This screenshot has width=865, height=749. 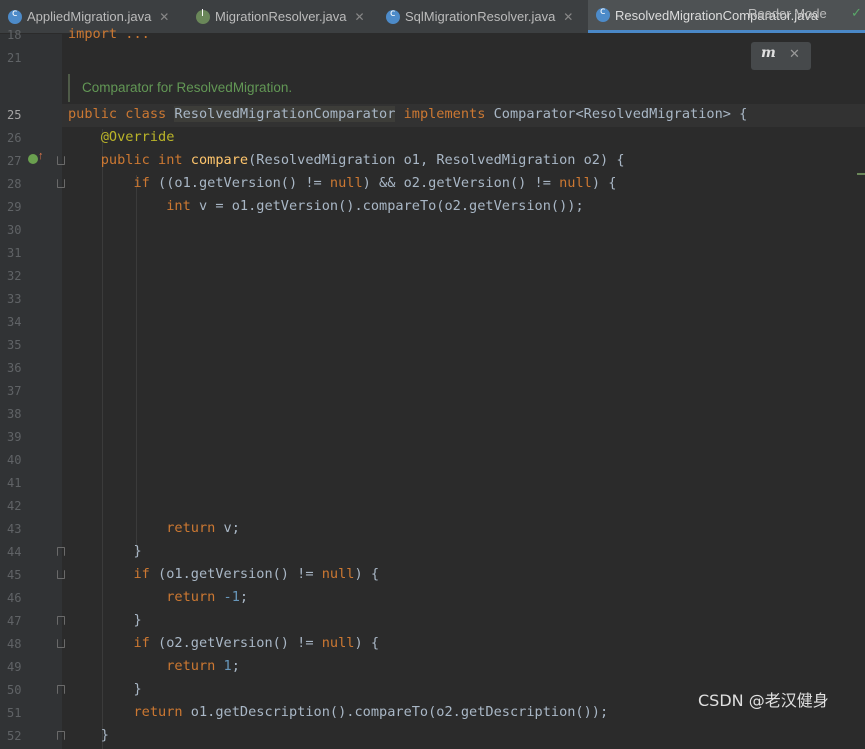 I want to click on check-icon: ✓, so click(x=856, y=12).